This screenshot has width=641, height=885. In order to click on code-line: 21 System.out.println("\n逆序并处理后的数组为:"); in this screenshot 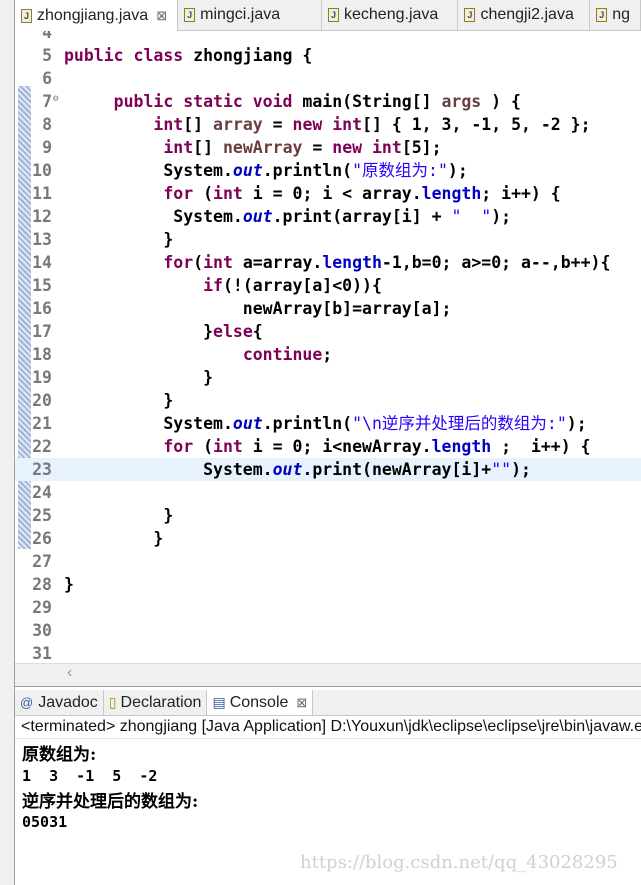, I will do `click(328, 423)`.